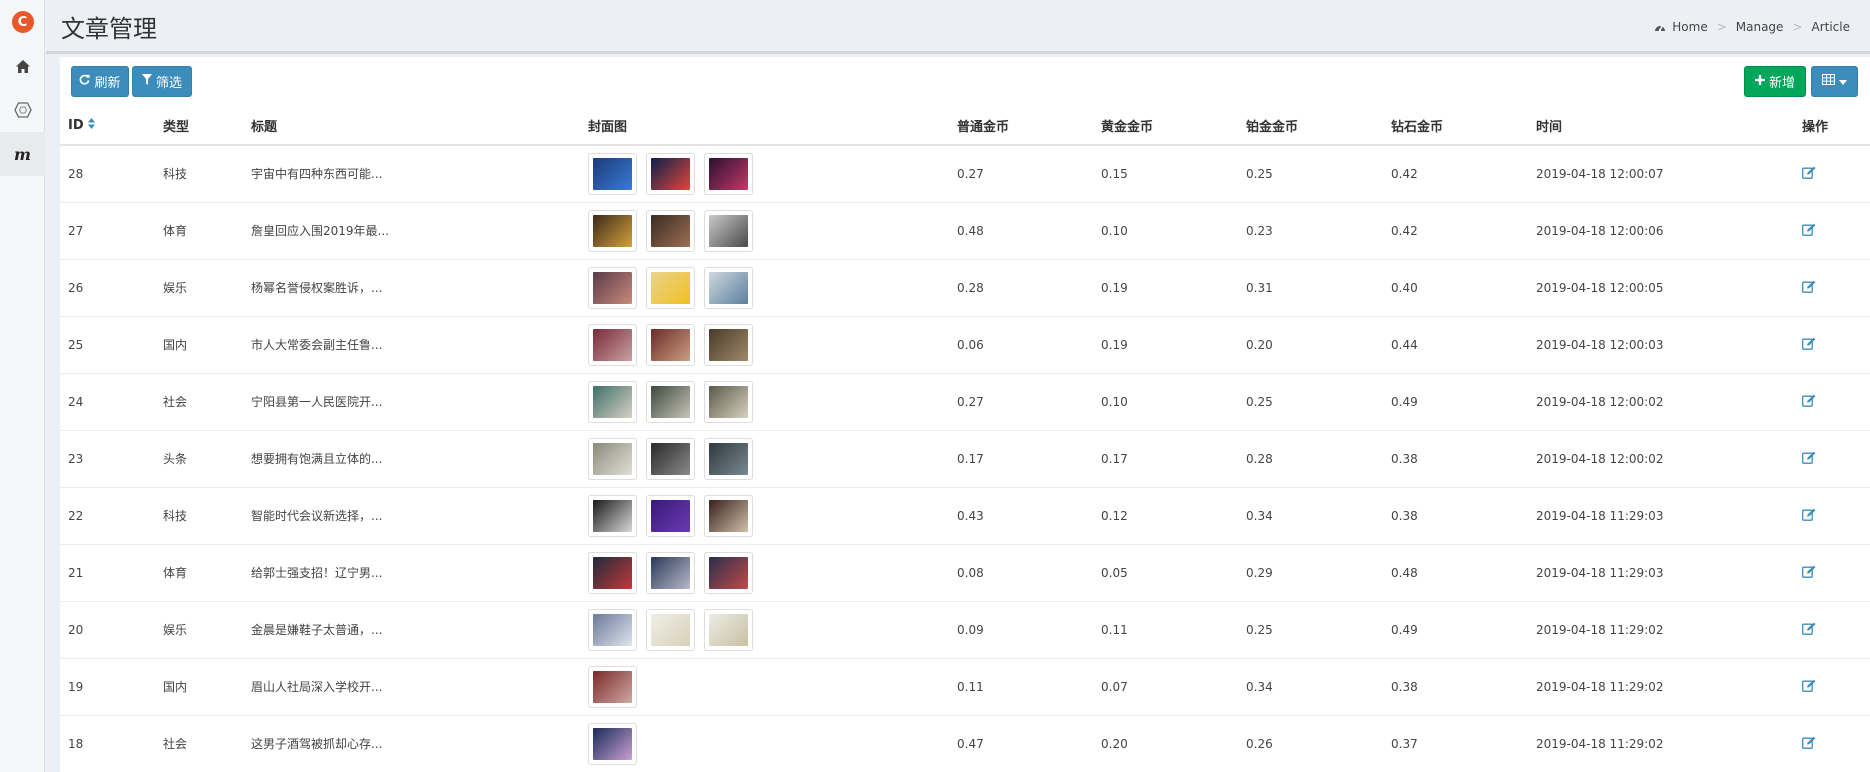 This screenshot has height=772, width=1870. Describe the element at coordinates (1021, 743) in the screenshot. I see `cell-normal-coin: 0.47` at that location.